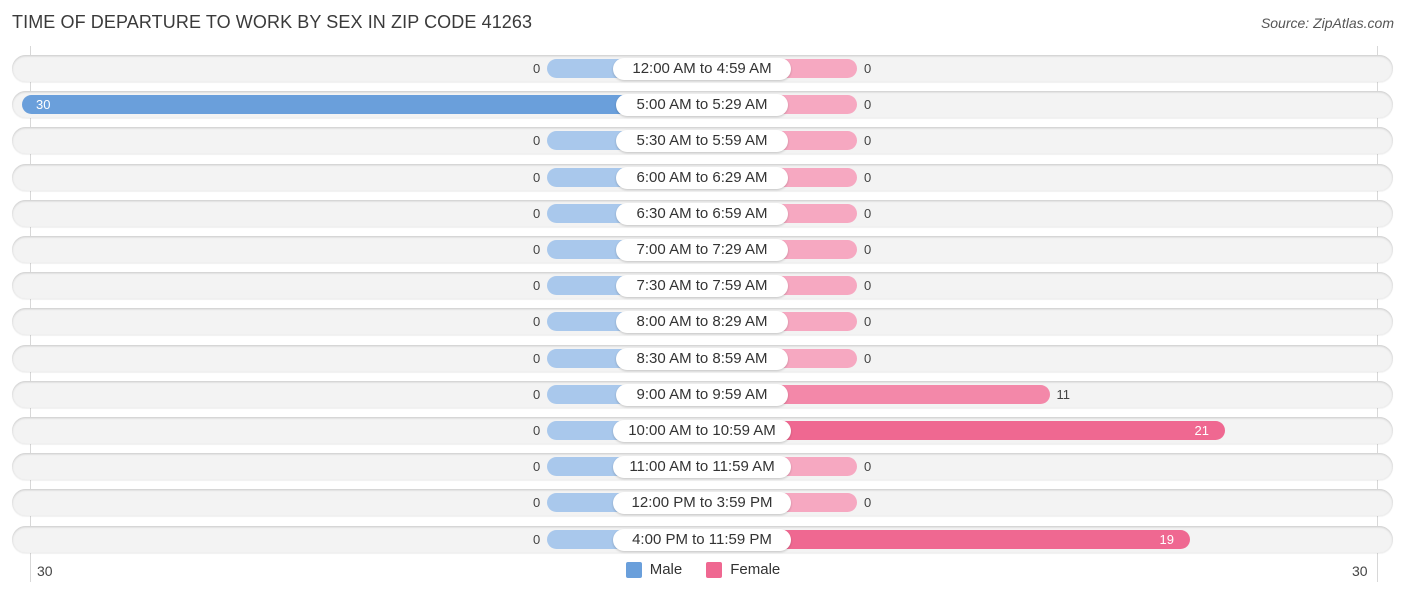  What do you see at coordinates (702, 104) in the screenshot?
I see `category-label: 5:00 AM to 5:29 AM` at bounding box center [702, 104].